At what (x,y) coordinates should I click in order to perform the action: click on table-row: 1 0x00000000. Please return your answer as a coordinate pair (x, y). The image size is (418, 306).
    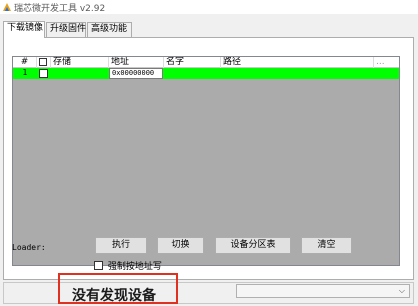
    Looking at the image, I should click on (206, 73).